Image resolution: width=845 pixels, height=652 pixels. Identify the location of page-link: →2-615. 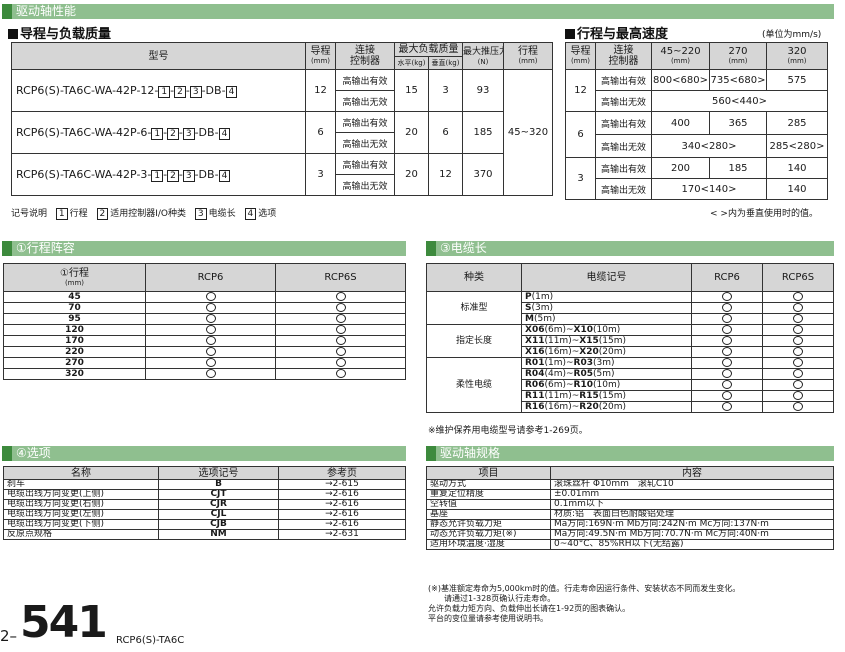
(342, 484).